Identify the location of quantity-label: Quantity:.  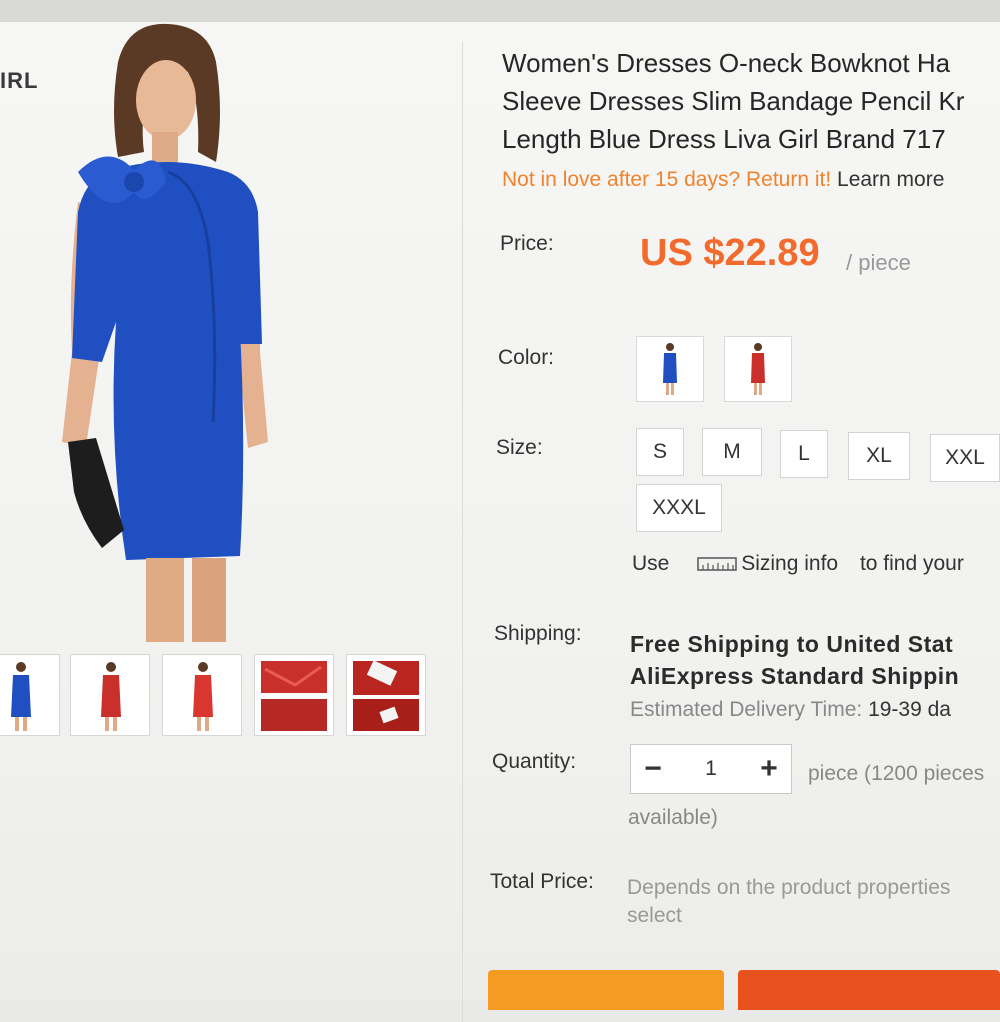
(534, 761).